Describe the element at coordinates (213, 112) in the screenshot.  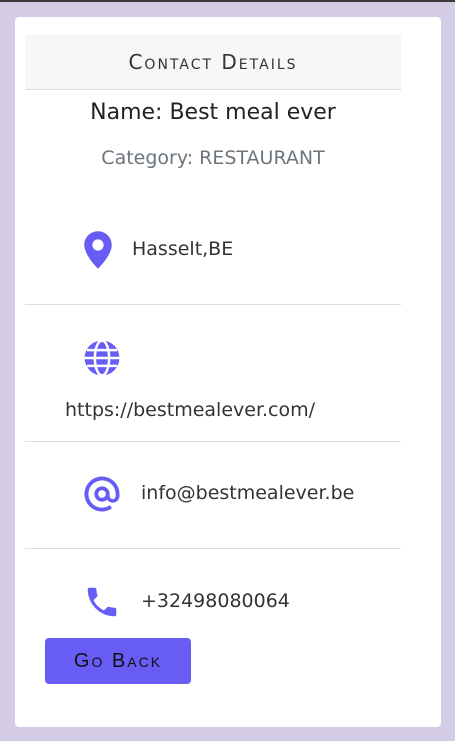
I see `business-name: Name: Best meal ever` at that location.